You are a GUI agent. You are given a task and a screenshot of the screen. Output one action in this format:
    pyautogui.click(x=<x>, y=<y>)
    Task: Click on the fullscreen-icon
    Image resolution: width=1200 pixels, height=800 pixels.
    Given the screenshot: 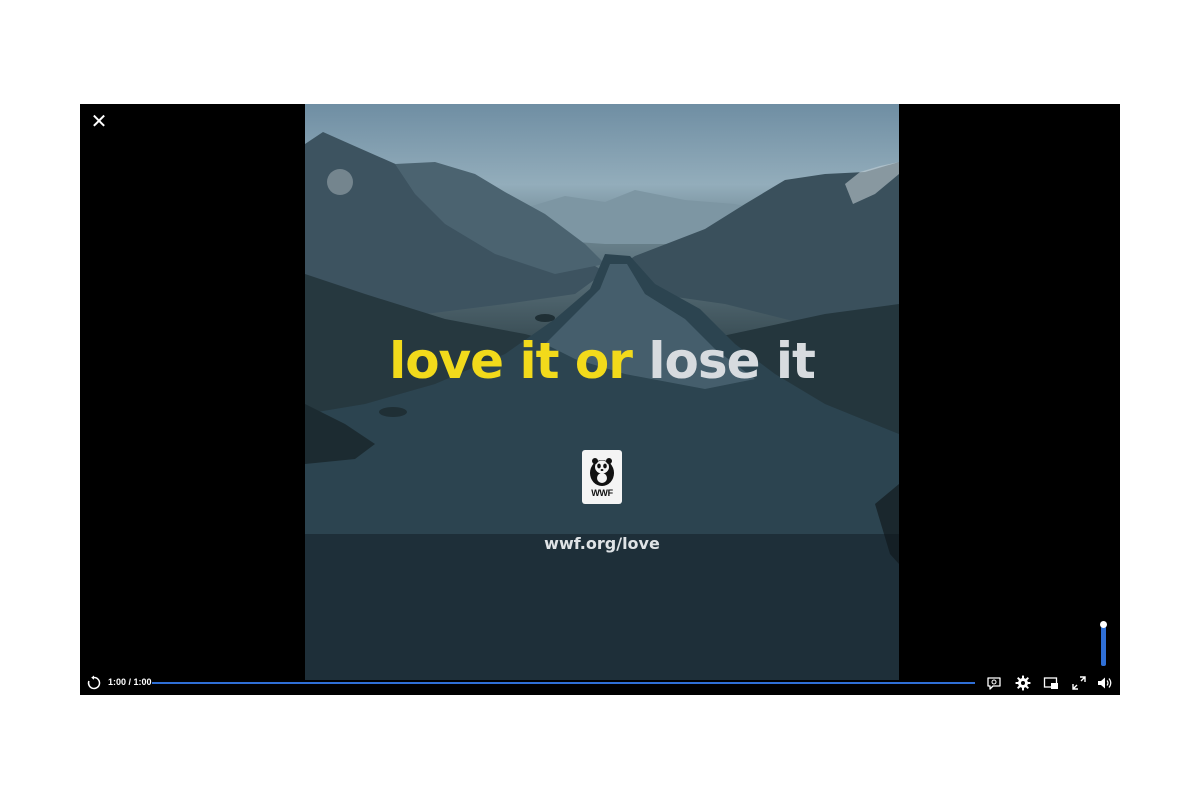 What is the action you would take?
    pyautogui.click(x=1079, y=683)
    